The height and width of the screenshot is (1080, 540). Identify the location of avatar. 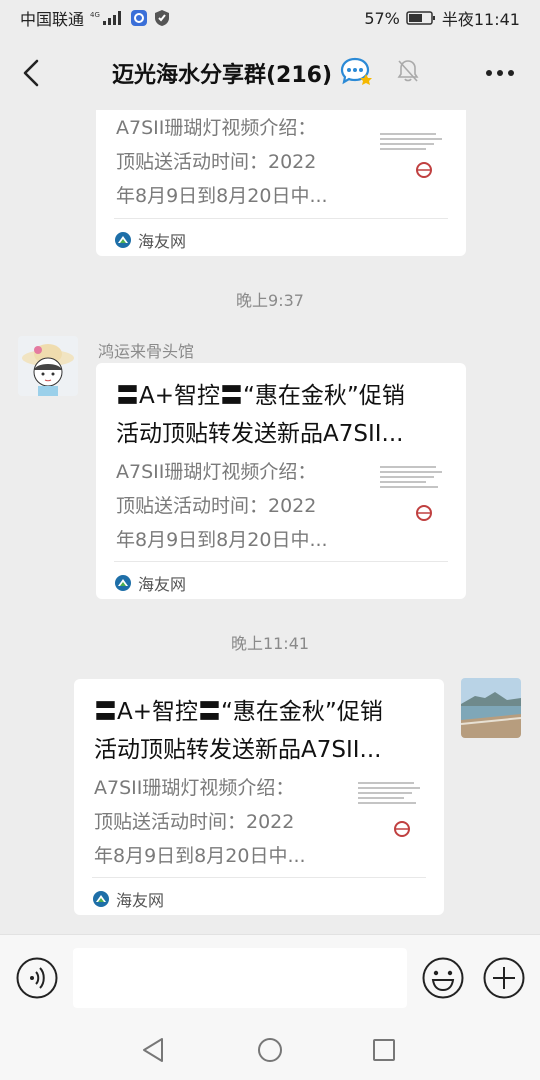
(48, 366).